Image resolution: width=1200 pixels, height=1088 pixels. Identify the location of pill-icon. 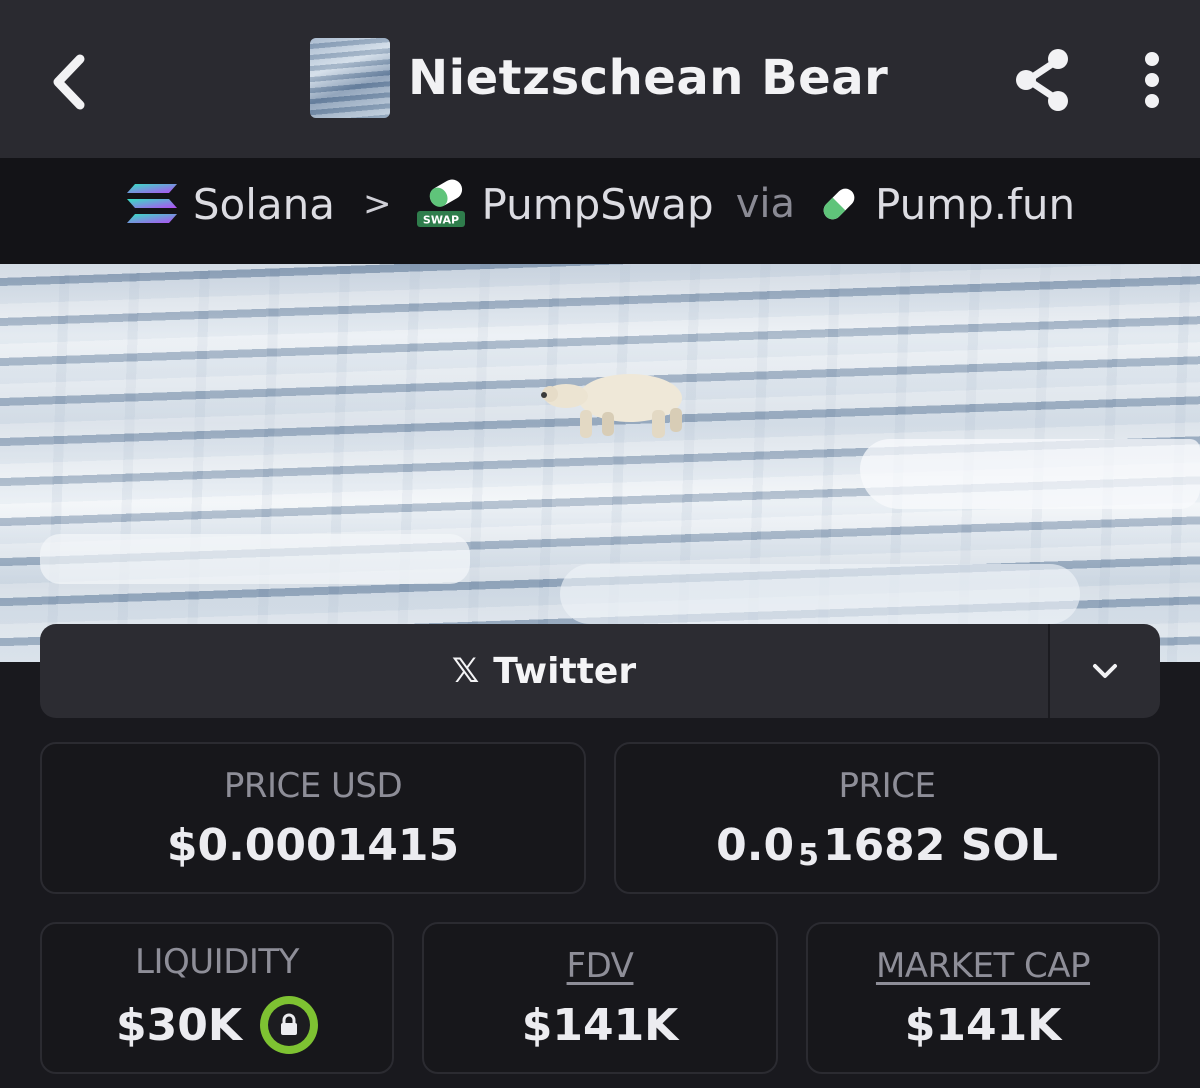
(839, 204).